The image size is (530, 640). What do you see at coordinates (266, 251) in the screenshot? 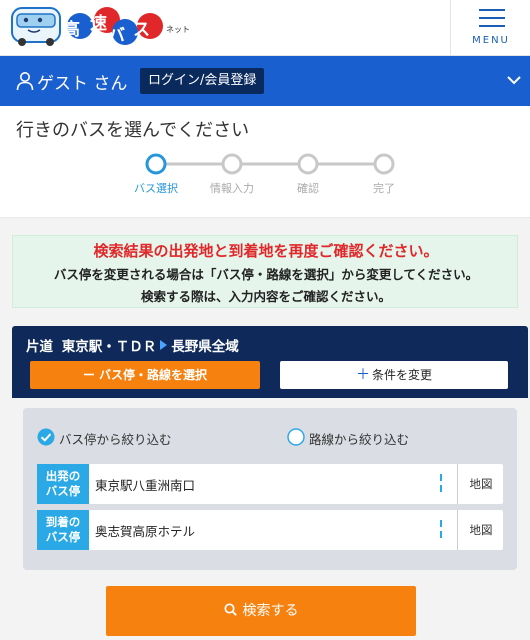
I see `notice-title: 検索結果の出発地と到着地を再度ご確認ください。` at bounding box center [266, 251].